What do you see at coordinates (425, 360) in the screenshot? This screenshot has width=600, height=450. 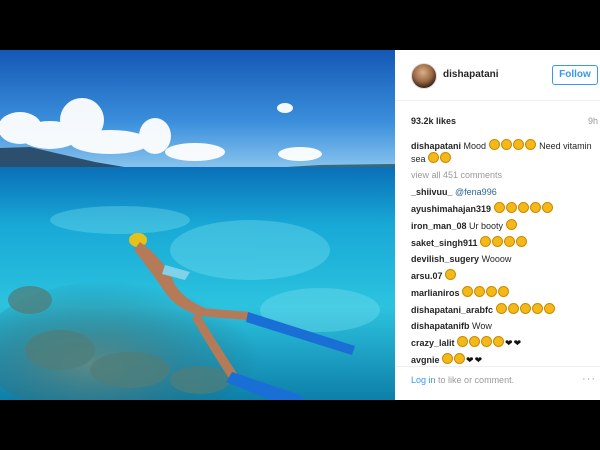 I see `comment-user: avgnie` at bounding box center [425, 360].